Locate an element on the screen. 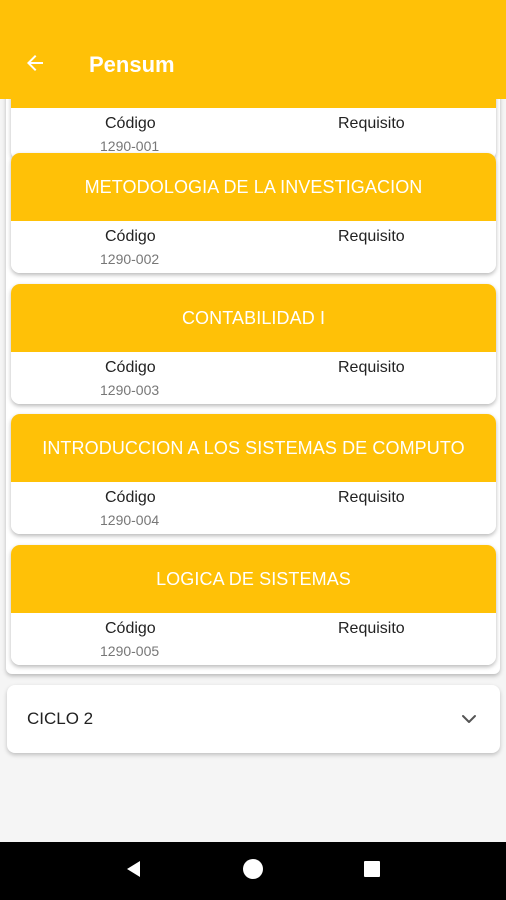 This screenshot has height=900, width=506. app-bar: Pensum is located at coordinates (253, 49).